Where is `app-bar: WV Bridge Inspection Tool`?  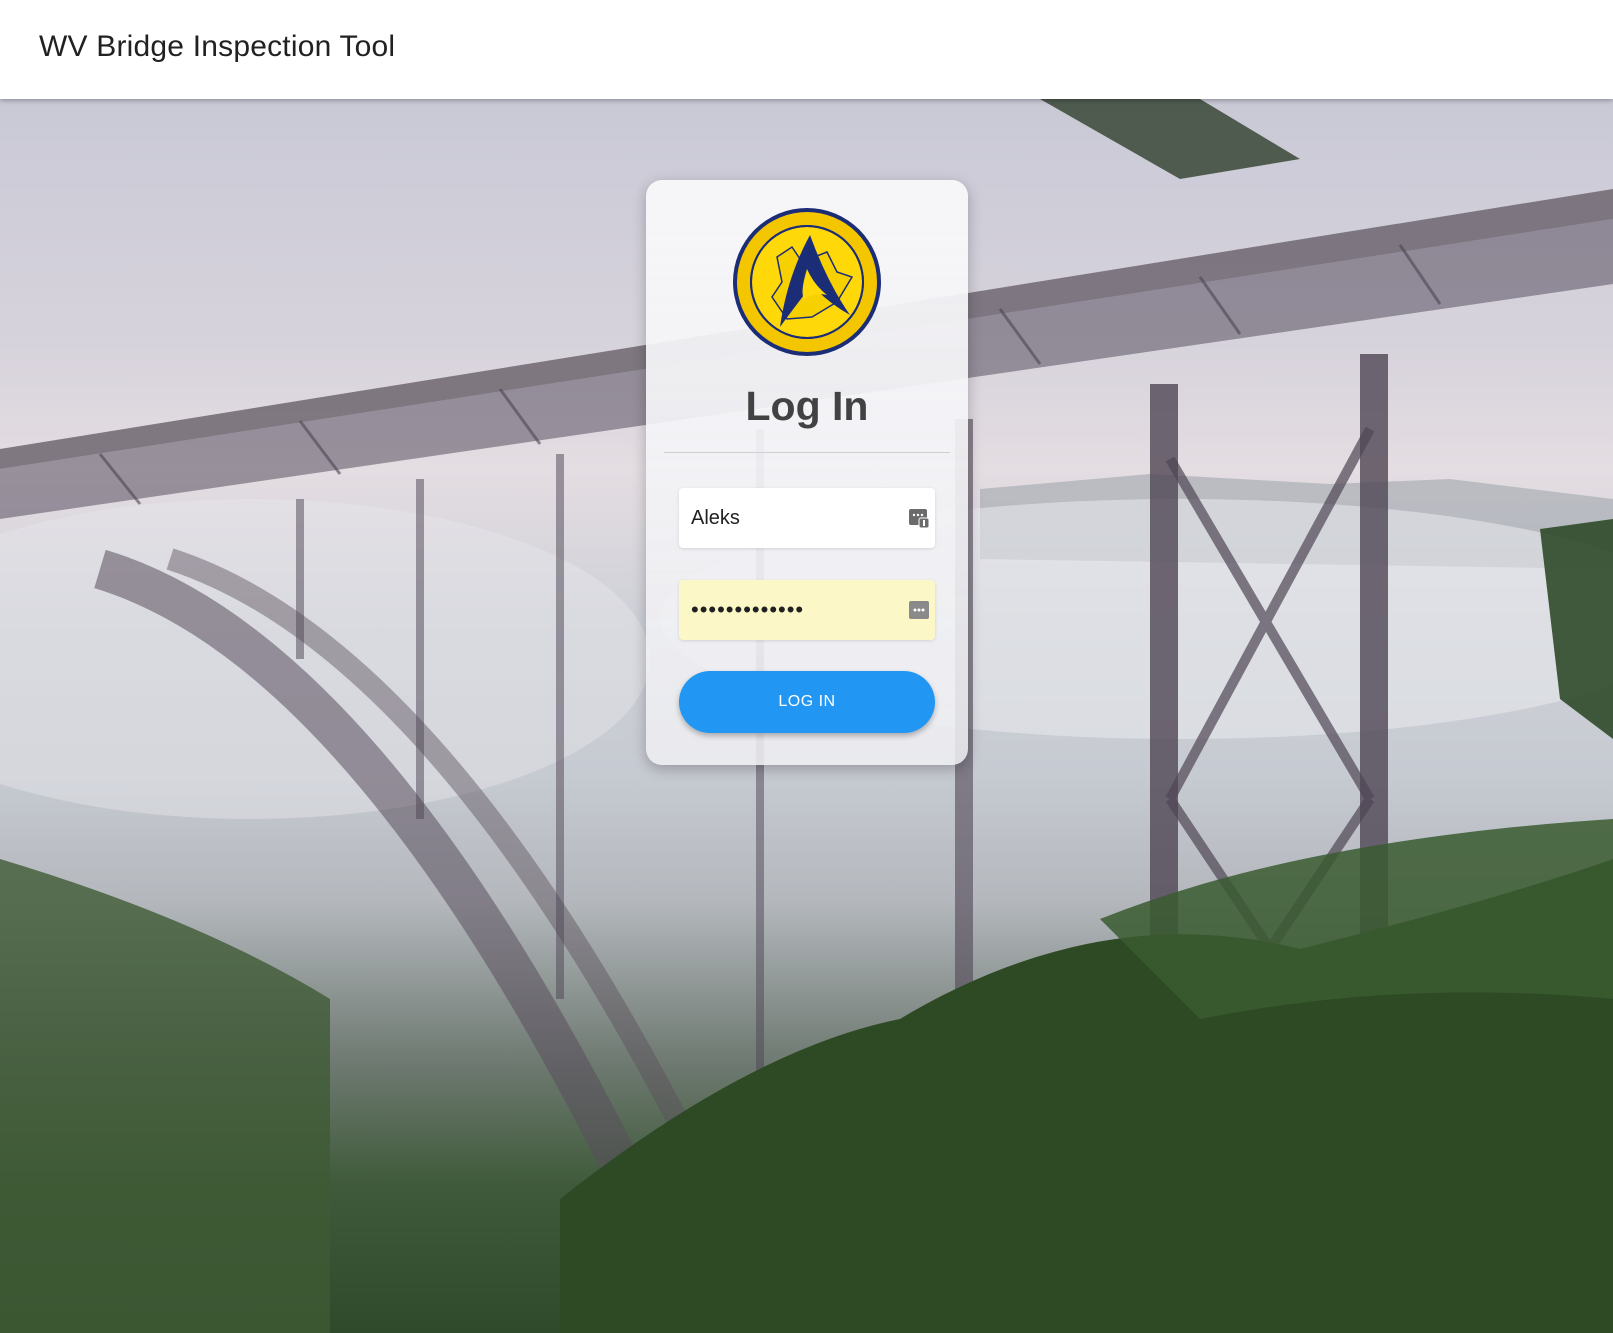 app-bar: WV Bridge Inspection Tool is located at coordinates (806, 49).